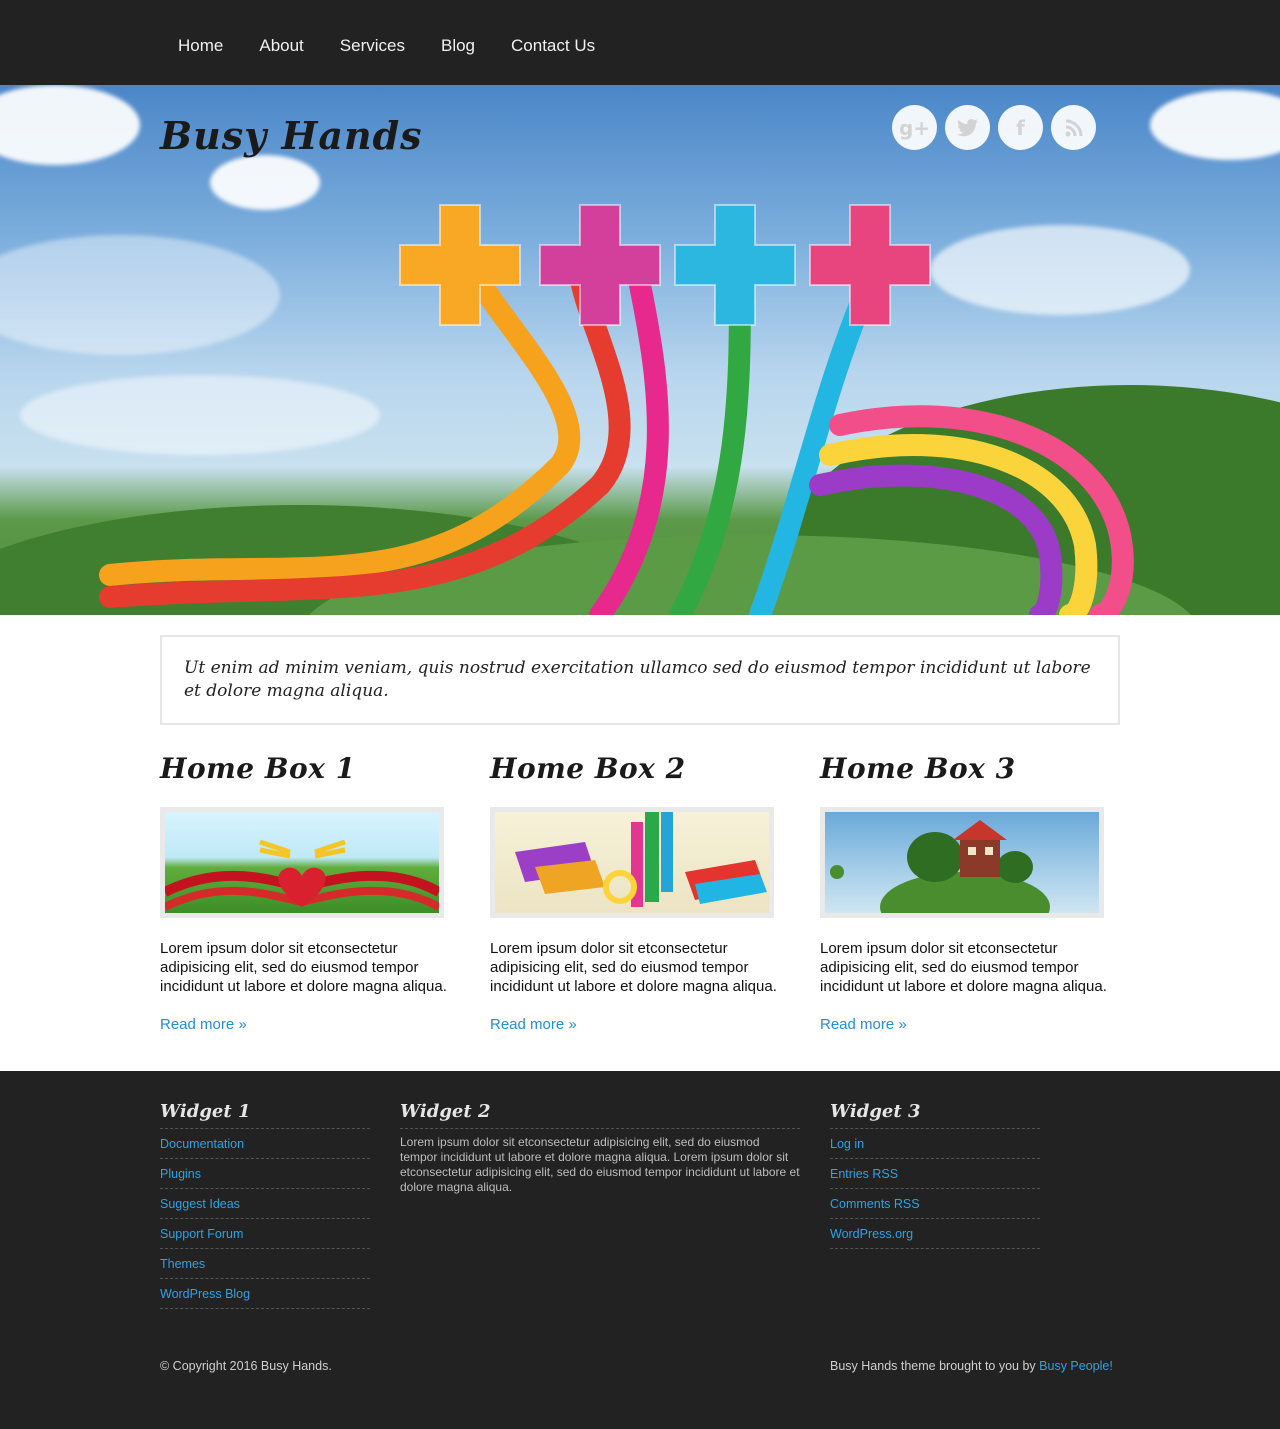 The image size is (1280, 1429). What do you see at coordinates (847, 1144) in the screenshot?
I see `widget-link-log-in: Log in` at bounding box center [847, 1144].